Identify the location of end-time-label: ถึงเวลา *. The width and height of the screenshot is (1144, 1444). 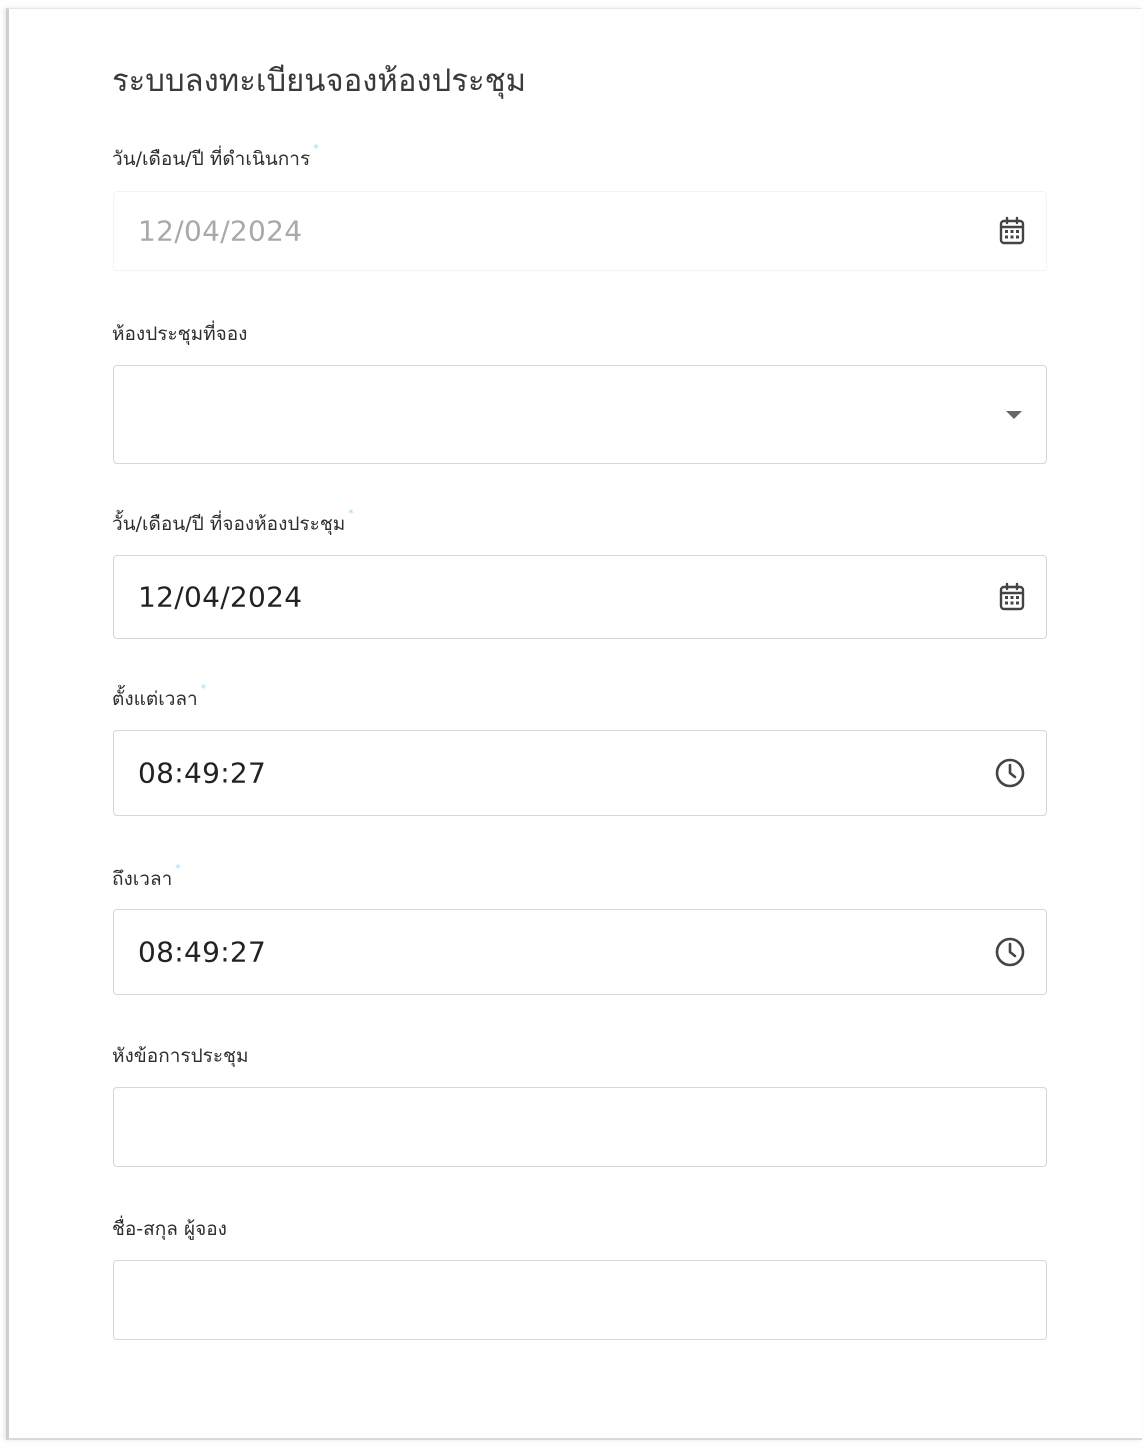
(146, 878).